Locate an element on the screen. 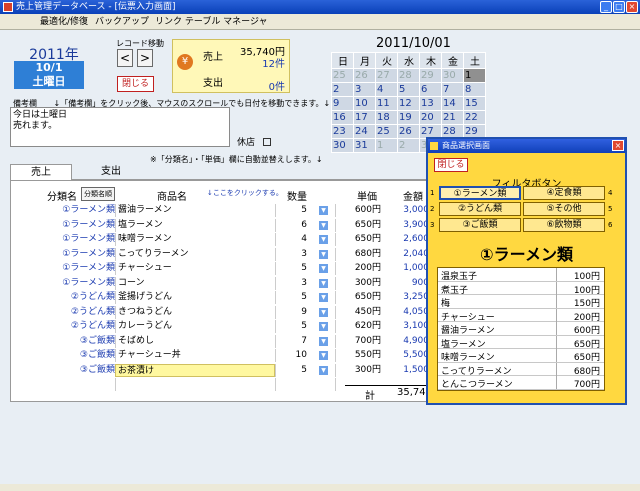 The height and width of the screenshot is (491, 640). filter-other-button: ⑤その他 is located at coordinates (564, 209).